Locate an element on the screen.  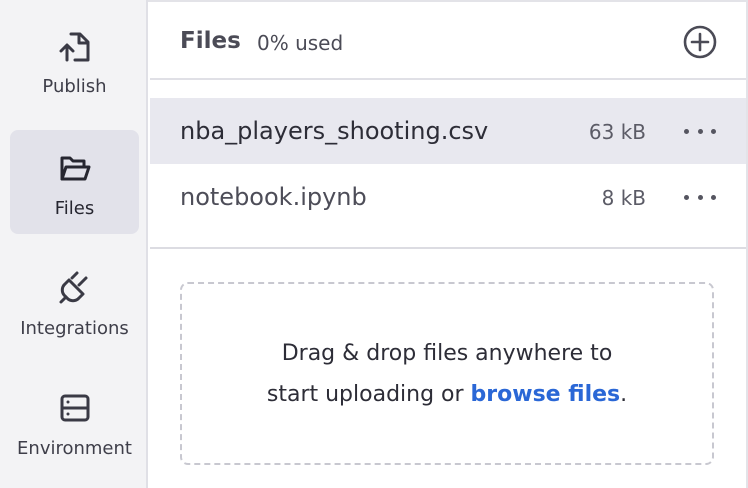
page-title: Files is located at coordinates (210, 41).